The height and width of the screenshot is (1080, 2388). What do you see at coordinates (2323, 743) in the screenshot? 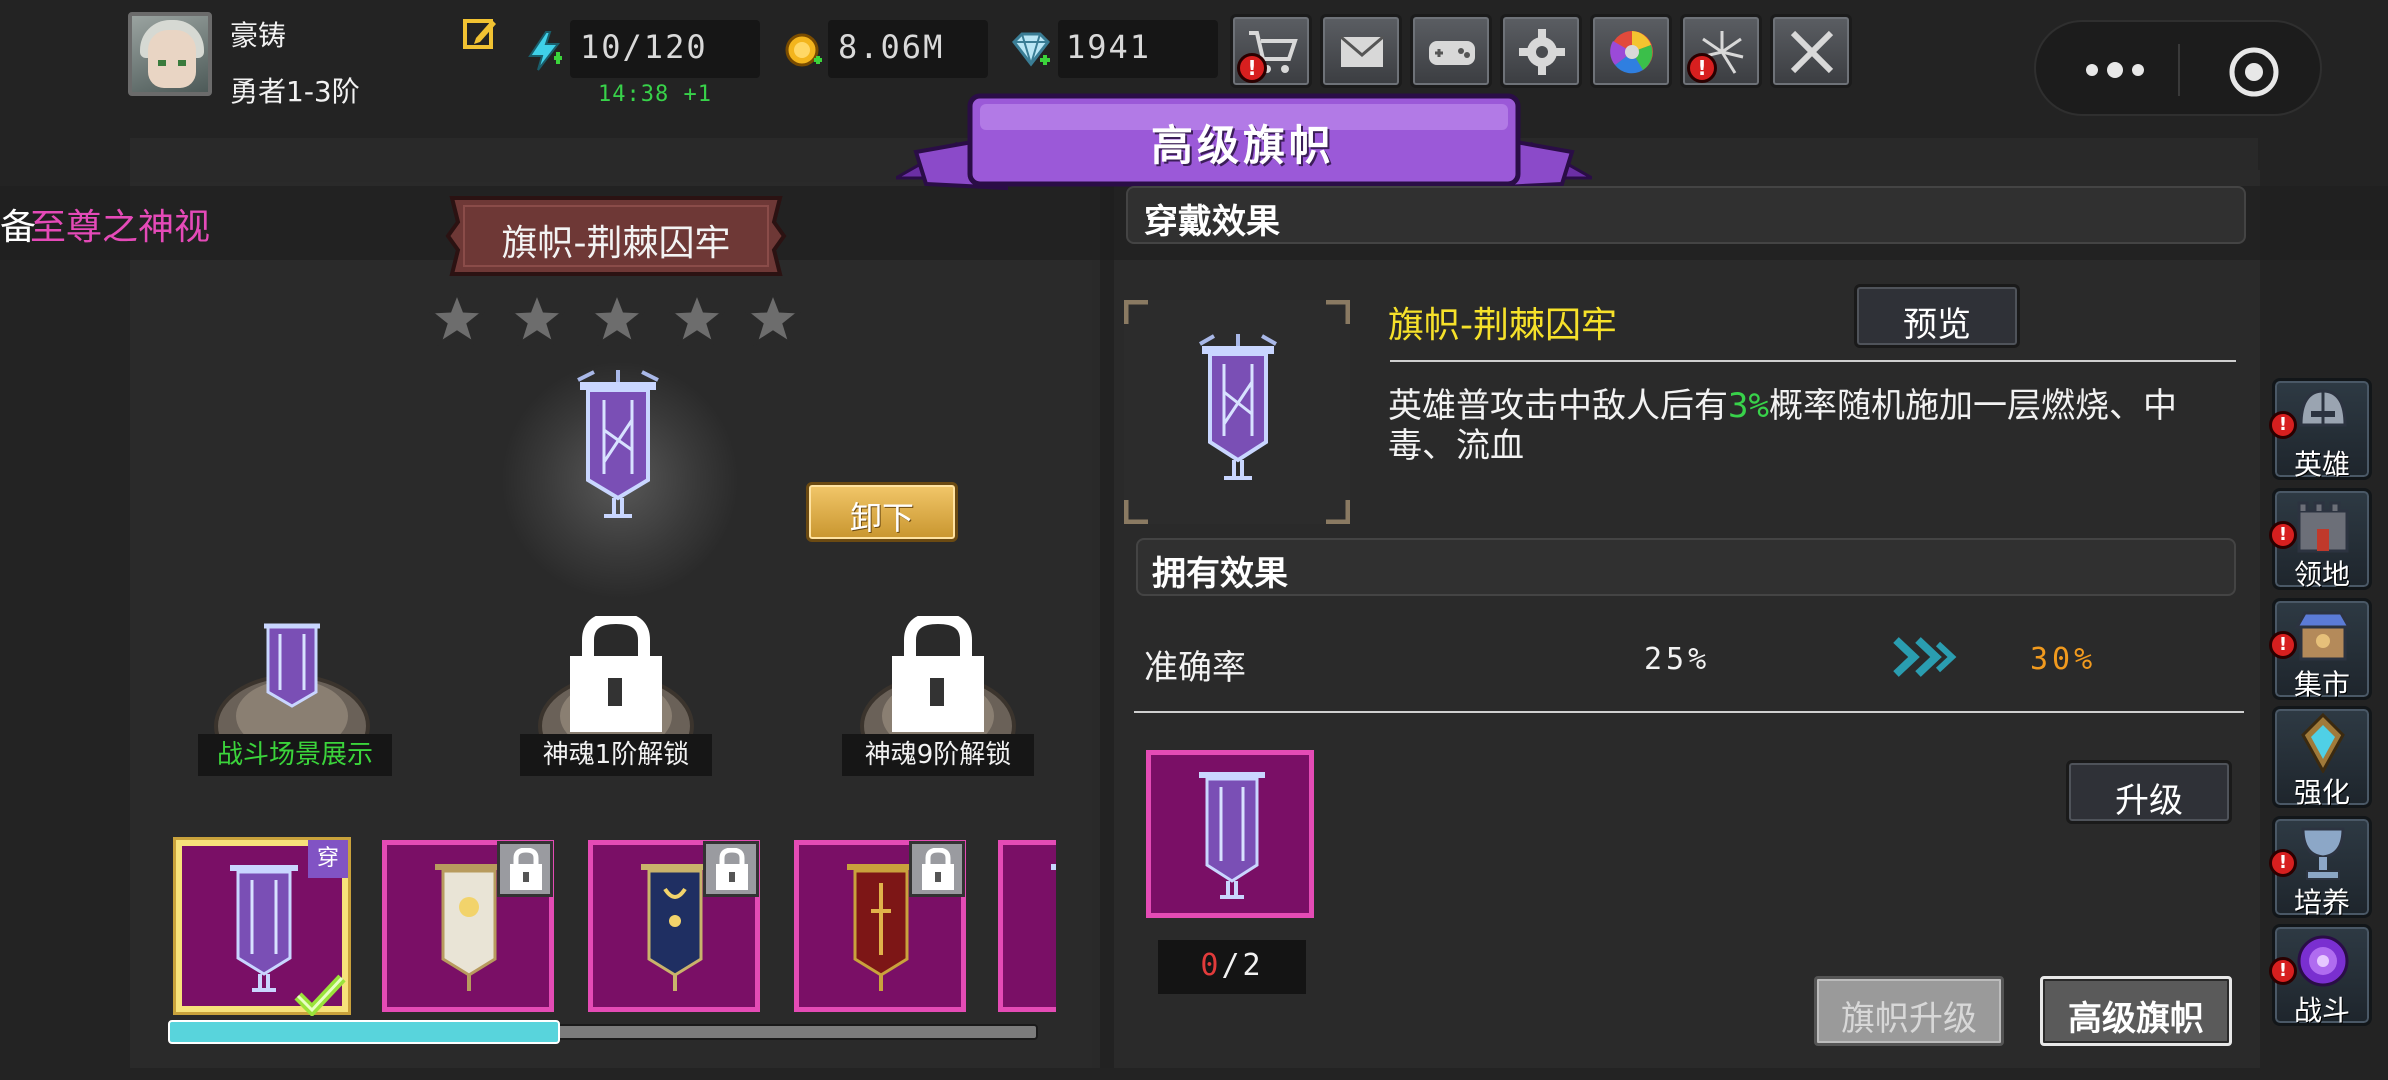
I see `crystal-icon` at bounding box center [2323, 743].